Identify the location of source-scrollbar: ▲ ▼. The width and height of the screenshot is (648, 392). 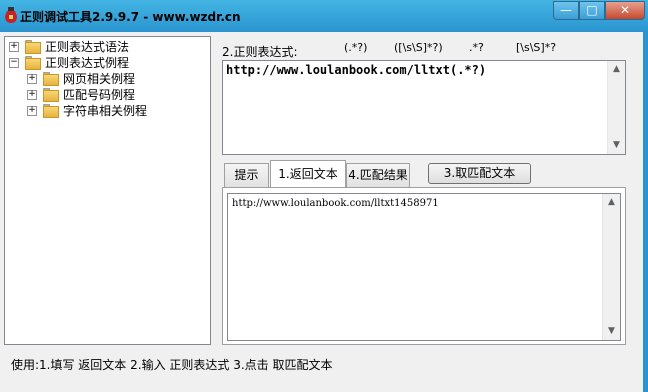
(611, 267).